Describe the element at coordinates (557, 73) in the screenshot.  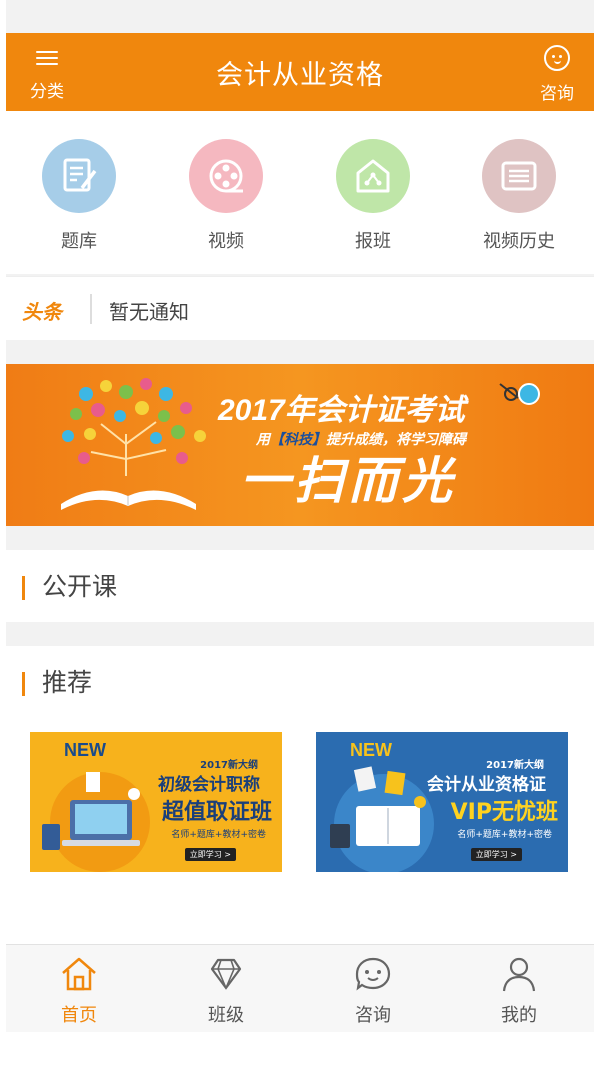
I see `consult-button: 咨询` at that location.